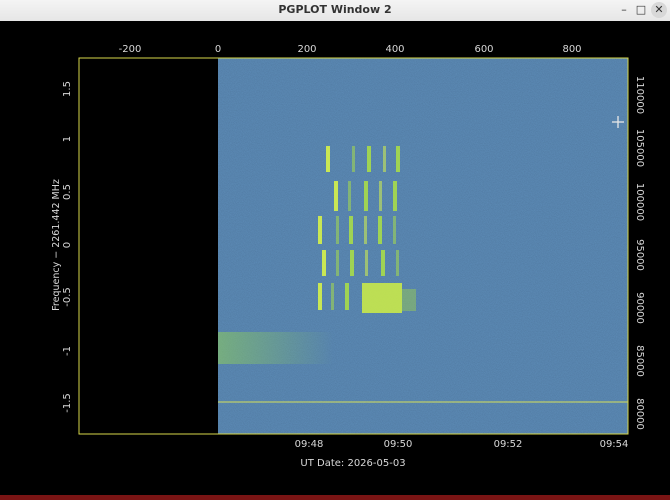 This screenshot has height=500, width=670. I want to click on right-tick-label: 95000, so click(639, 255).